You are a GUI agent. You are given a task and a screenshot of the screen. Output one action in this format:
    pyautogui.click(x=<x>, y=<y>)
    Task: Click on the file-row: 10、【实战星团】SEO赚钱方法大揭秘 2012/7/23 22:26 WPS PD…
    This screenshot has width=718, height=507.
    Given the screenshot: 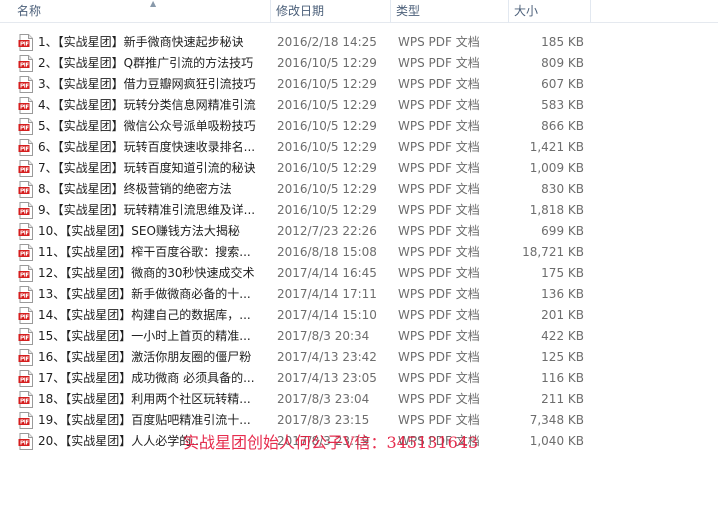 What is the action you would take?
    pyautogui.click(x=300, y=231)
    